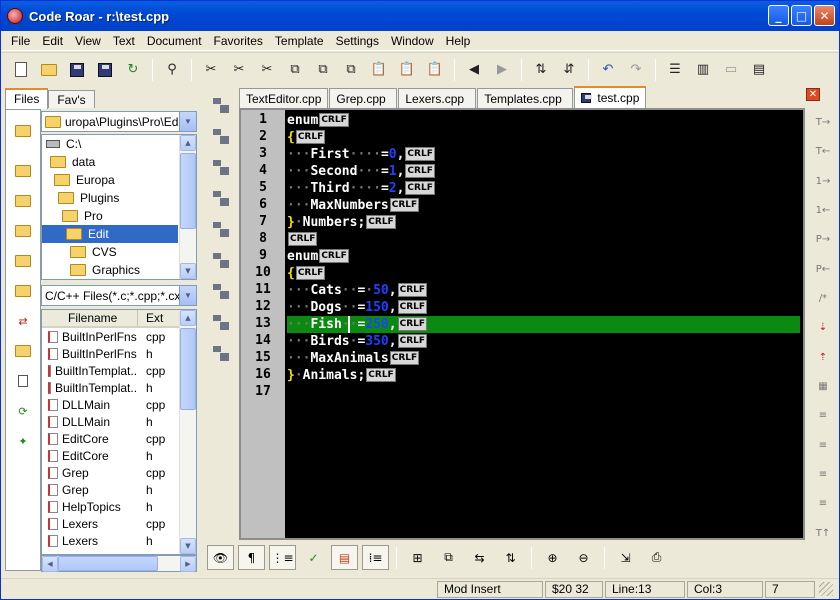 This screenshot has height=600, width=840. Describe the element at coordinates (119, 216) in the screenshot. I see `tree-item: Pro` at that location.